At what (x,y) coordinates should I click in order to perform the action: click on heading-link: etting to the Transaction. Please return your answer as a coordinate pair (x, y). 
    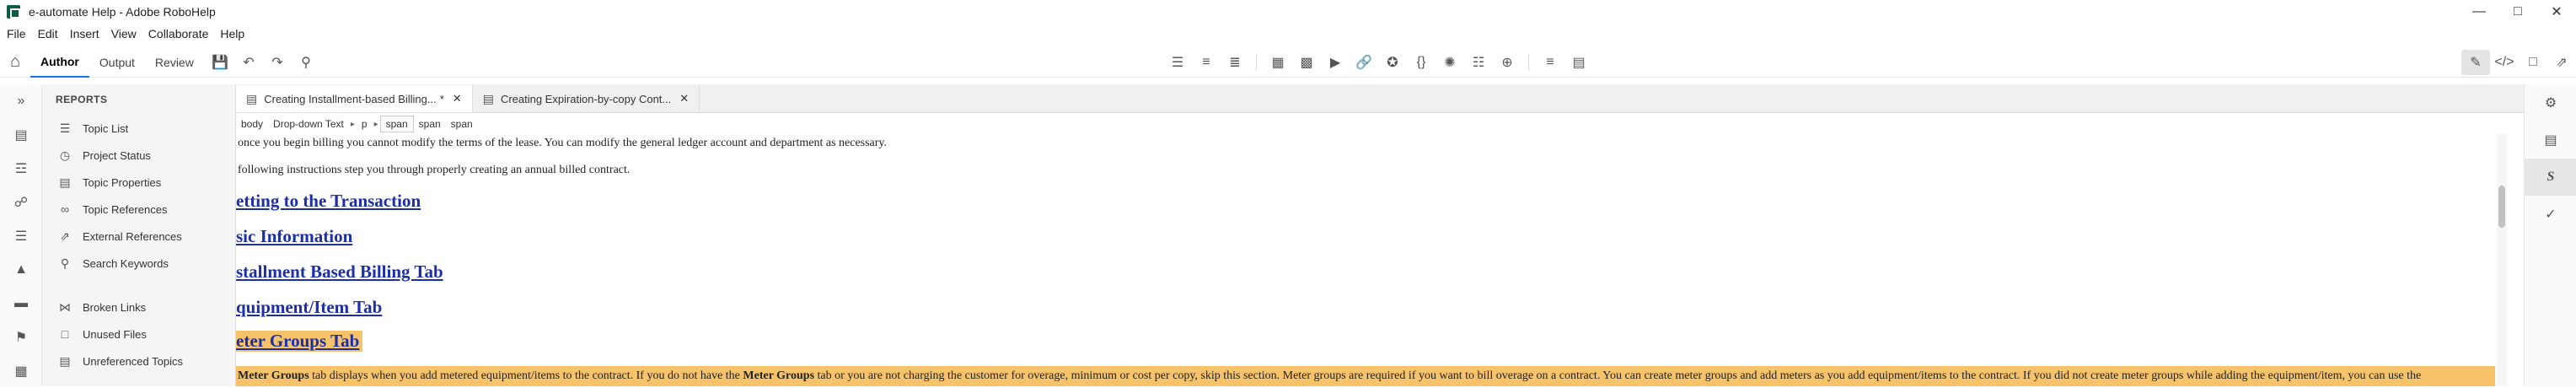
    Looking at the image, I should click on (328, 201).